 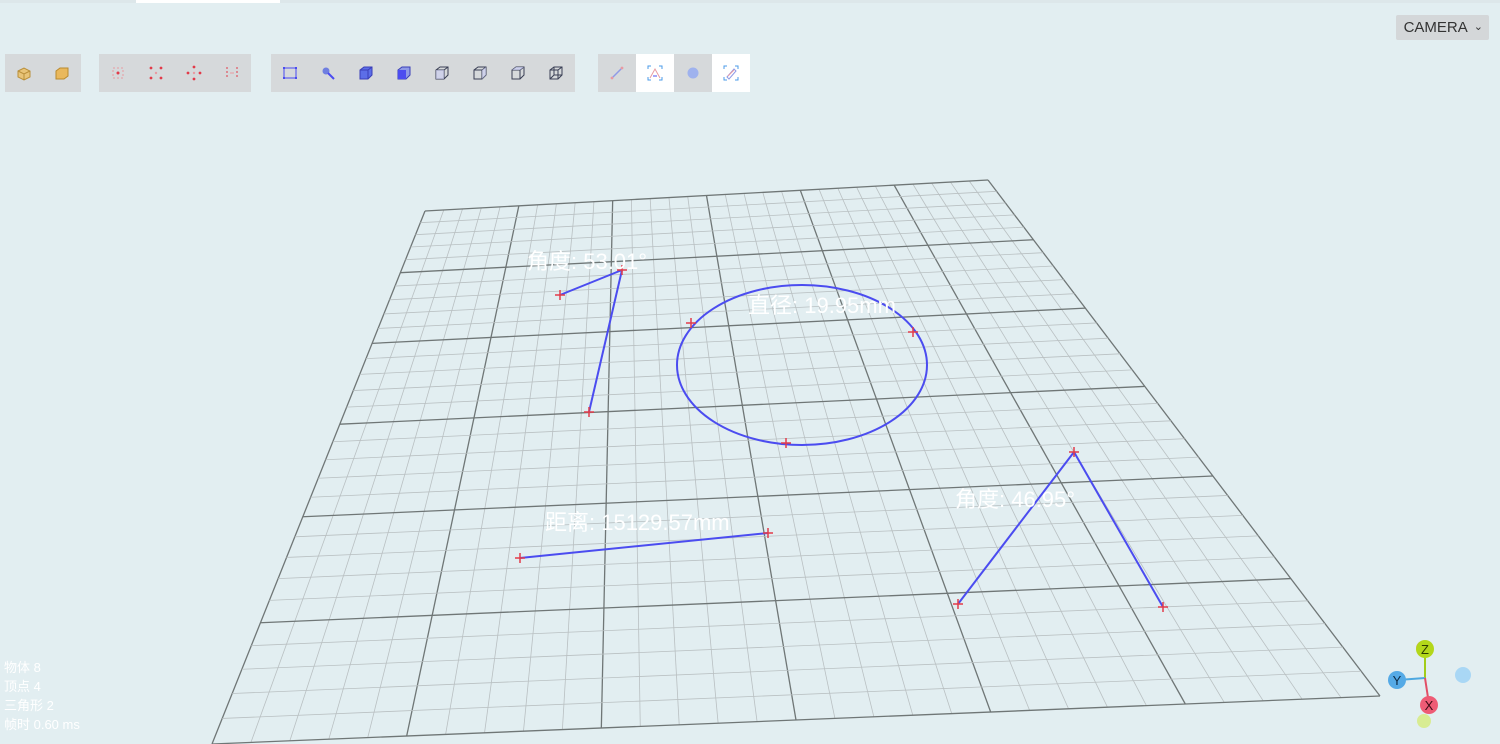 I want to click on camera-select: CAMERA ⌄, so click(x=1442, y=27).